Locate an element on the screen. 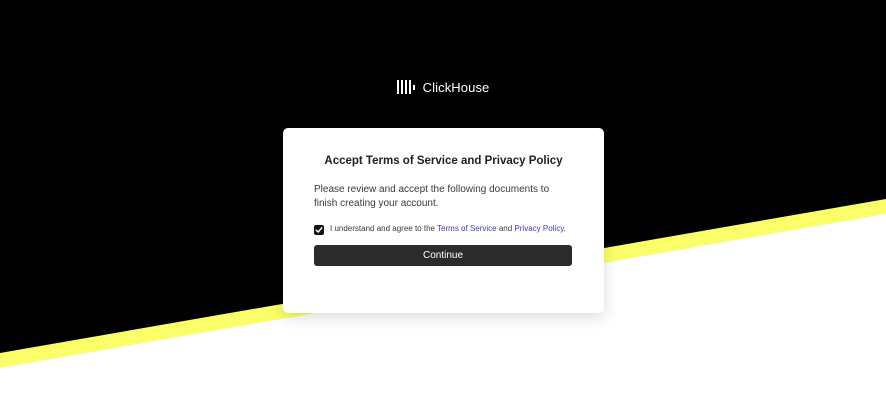 The height and width of the screenshot is (402, 886). consent-suffix: . is located at coordinates (564, 228).